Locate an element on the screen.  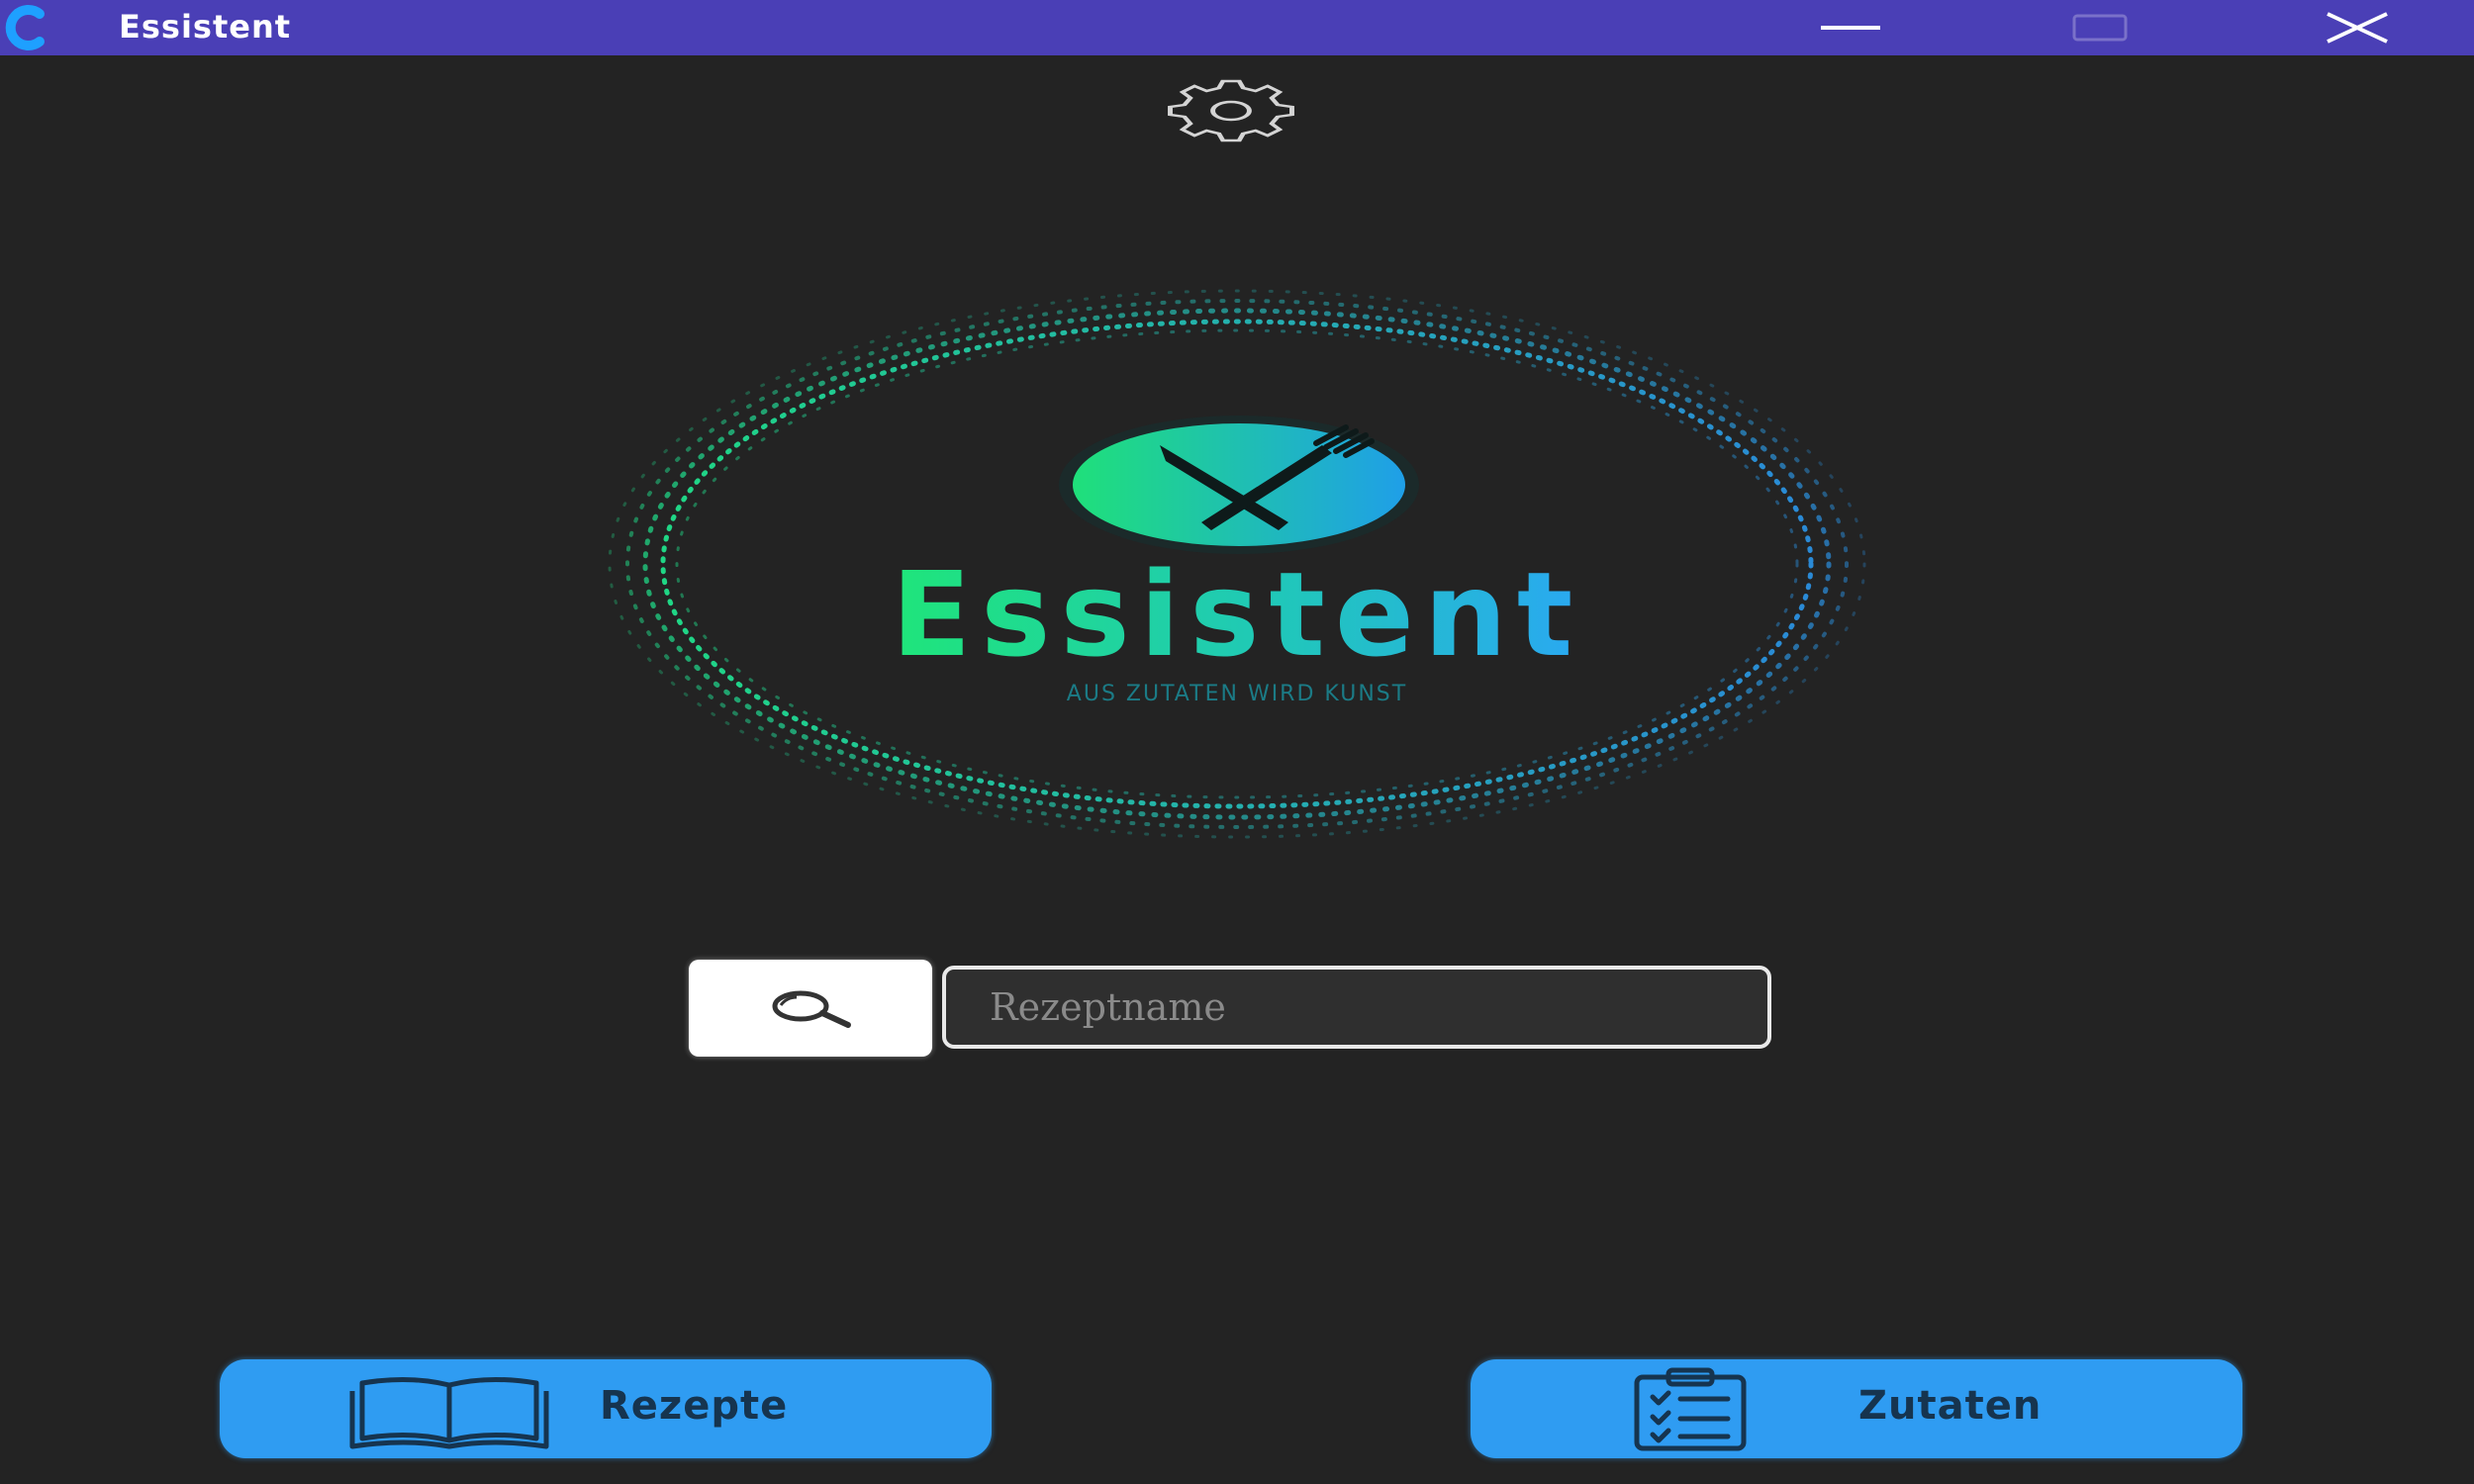
search-button is located at coordinates (810, 1008).